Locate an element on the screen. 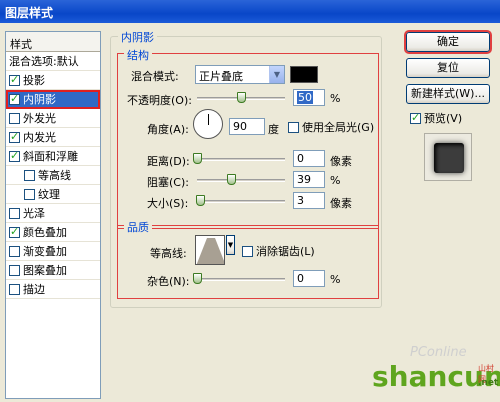 Image resolution: width=500 pixels, height=402 pixels. angle-dial is located at coordinates (208, 124).